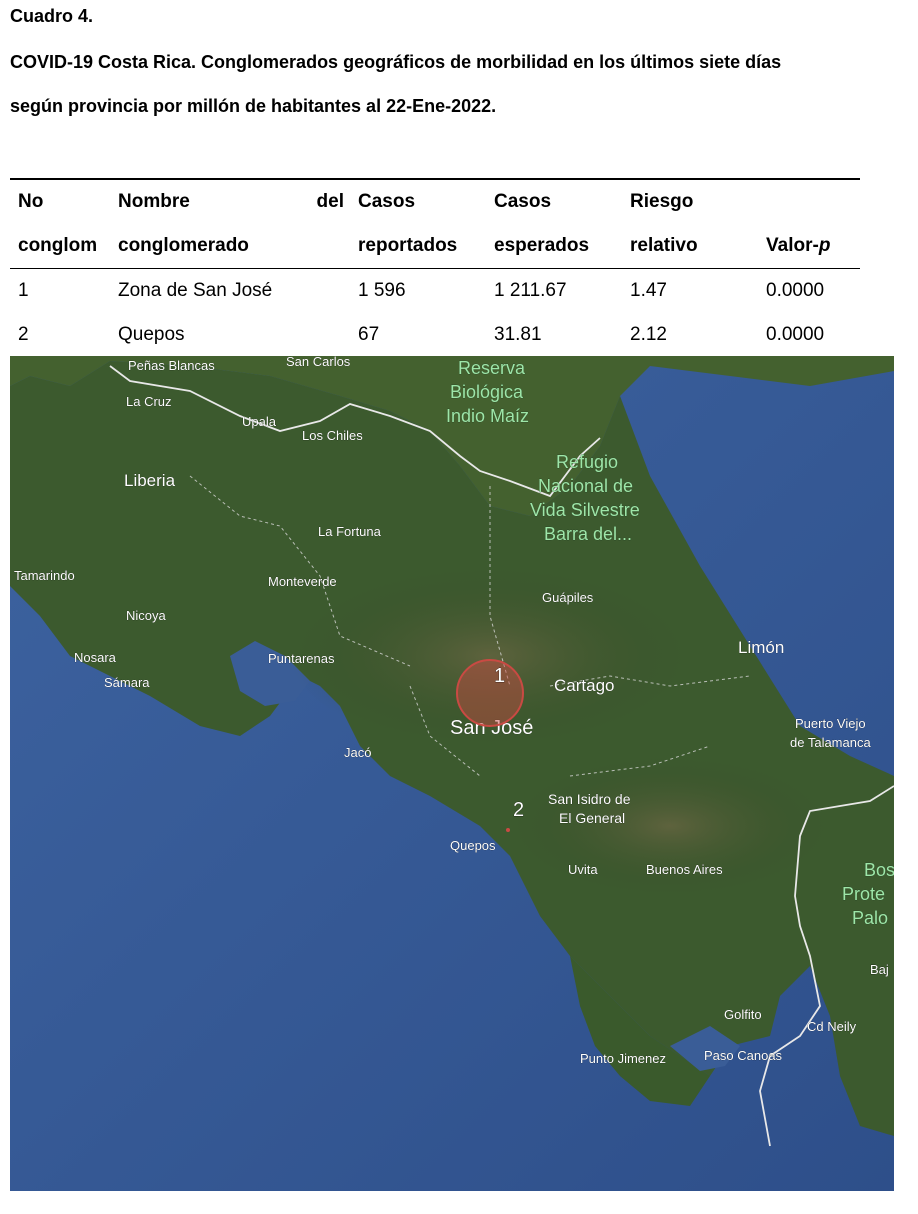 This screenshot has height=1214, width=918. Describe the element at coordinates (664, 245) in the screenshot. I see `header-cell: relativo` at that location.